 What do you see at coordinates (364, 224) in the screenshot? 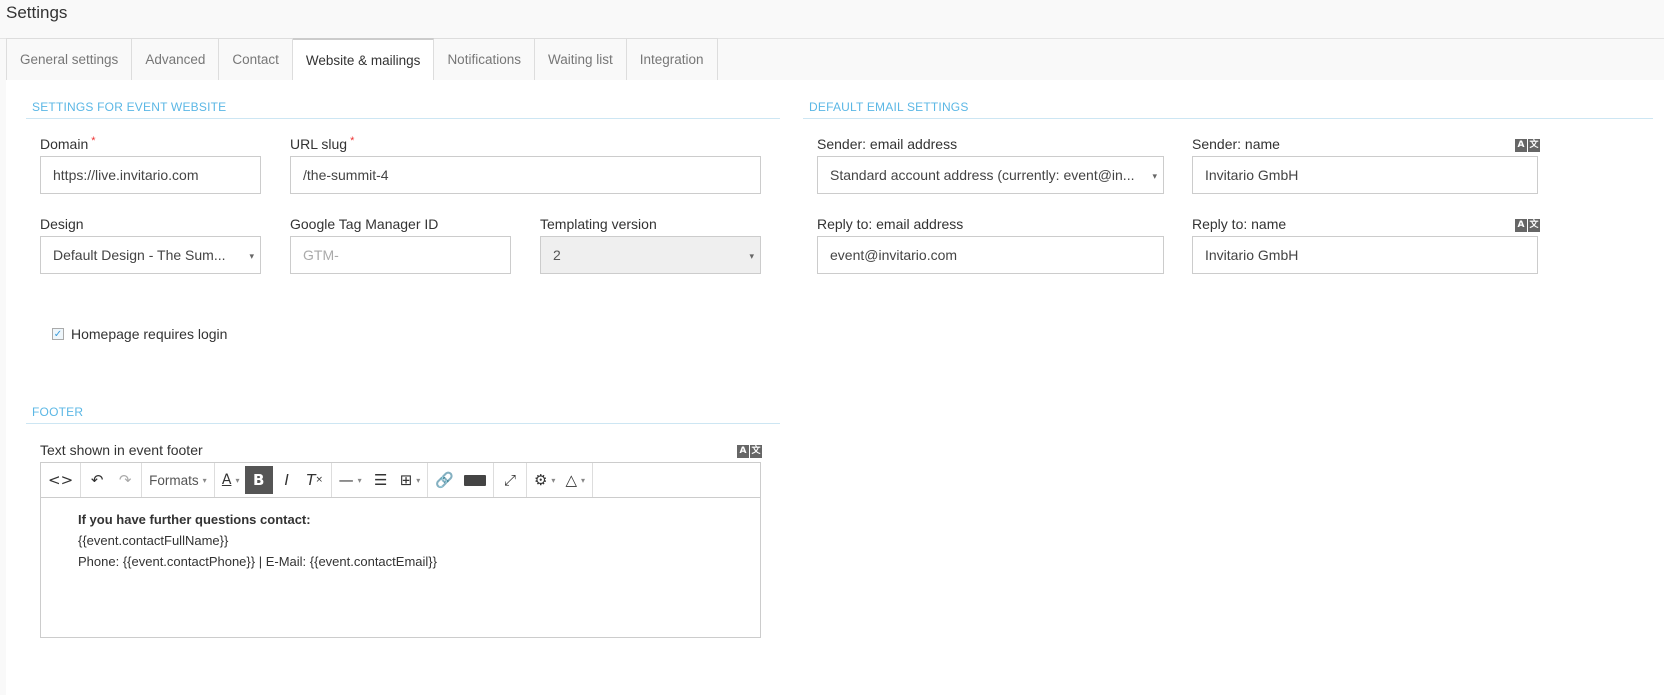
I see `gtm-label: Google Tag Manager ID` at bounding box center [364, 224].